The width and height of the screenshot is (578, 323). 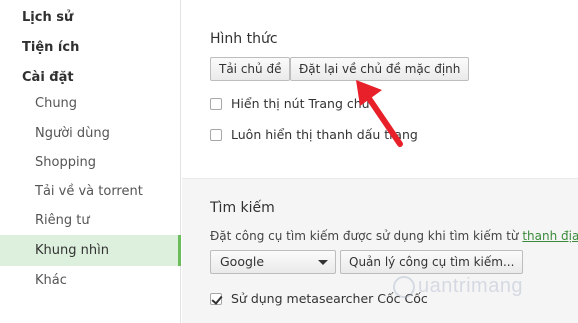 What do you see at coordinates (90, 134) in the screenshot?
I see `sidebar-item-users: Người dùng` at bounding box center [90, 134].